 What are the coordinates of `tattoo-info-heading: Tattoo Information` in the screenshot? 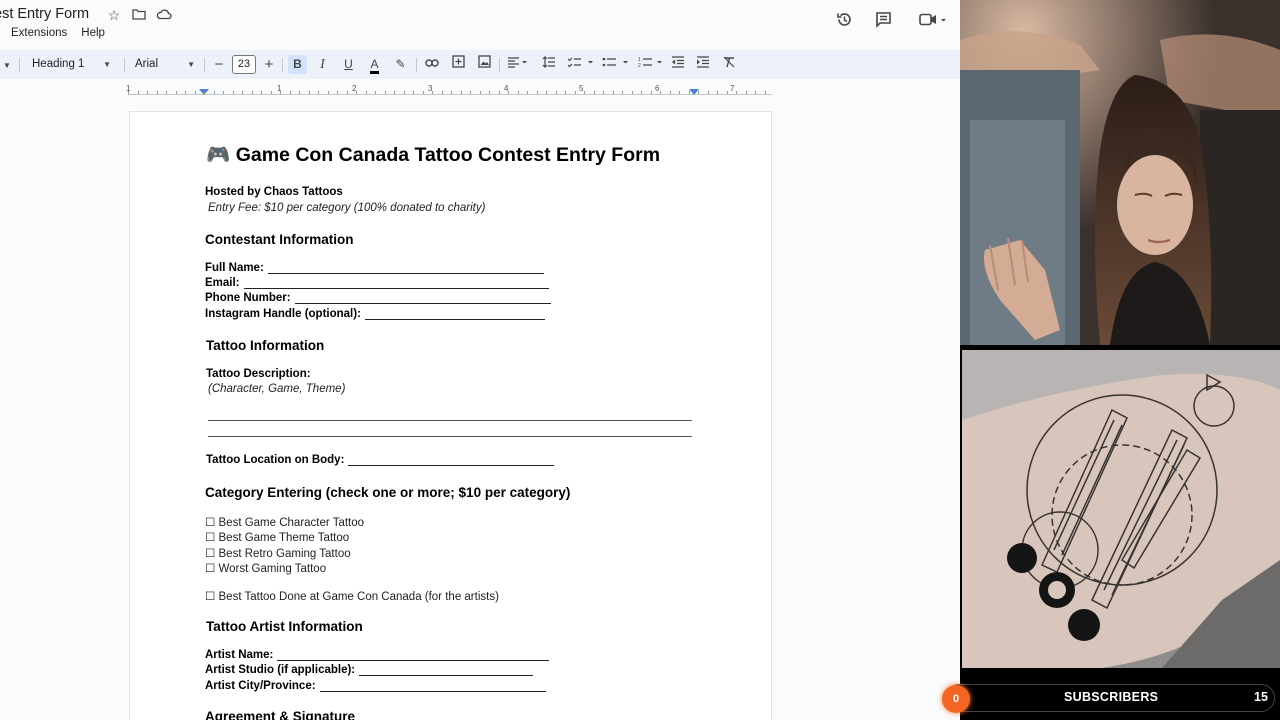 It's located at (265, 345).